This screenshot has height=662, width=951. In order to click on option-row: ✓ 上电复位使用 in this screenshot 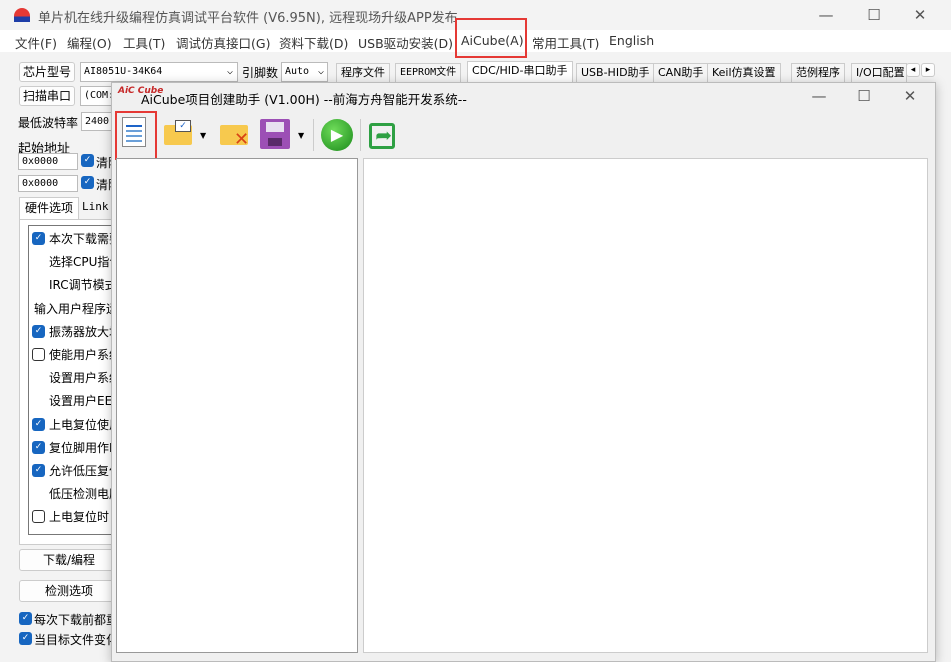, I will do `click(75, 424)`.